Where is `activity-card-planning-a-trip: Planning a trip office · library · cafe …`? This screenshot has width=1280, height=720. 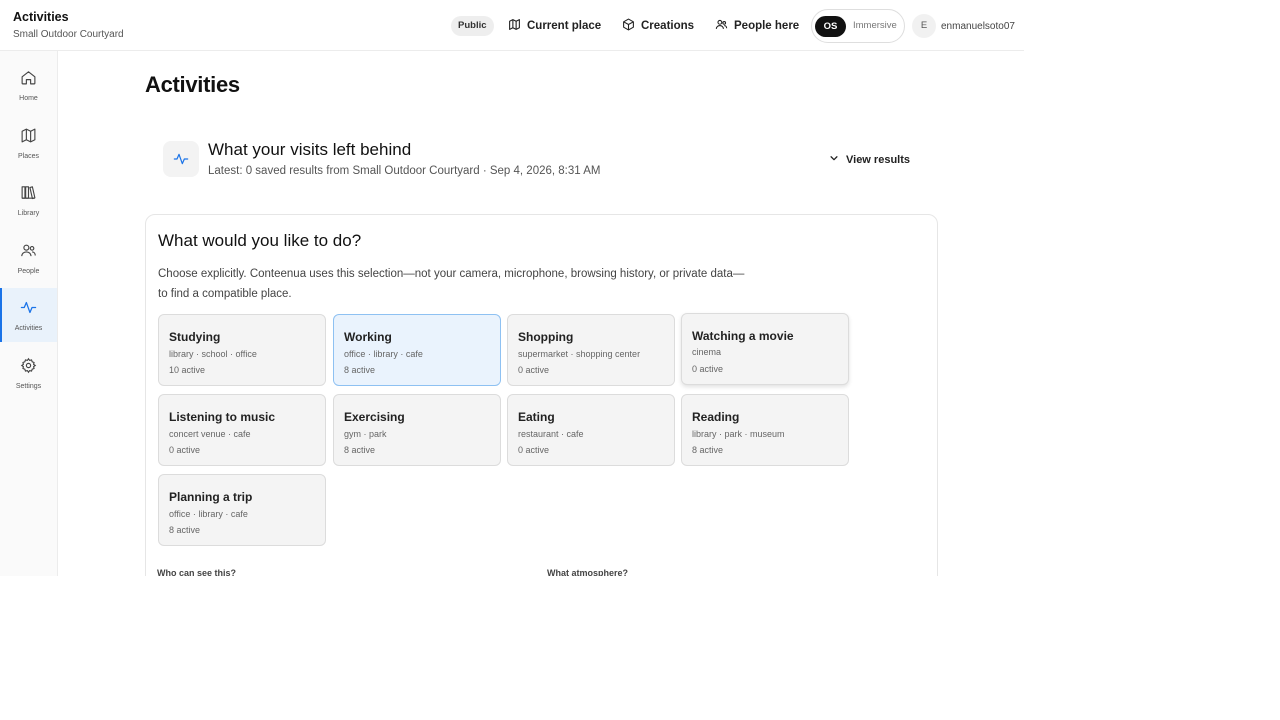 activity-card-planning-a-trip: Planning a trip office · library · cafe … is located at coordinates (242, 510).